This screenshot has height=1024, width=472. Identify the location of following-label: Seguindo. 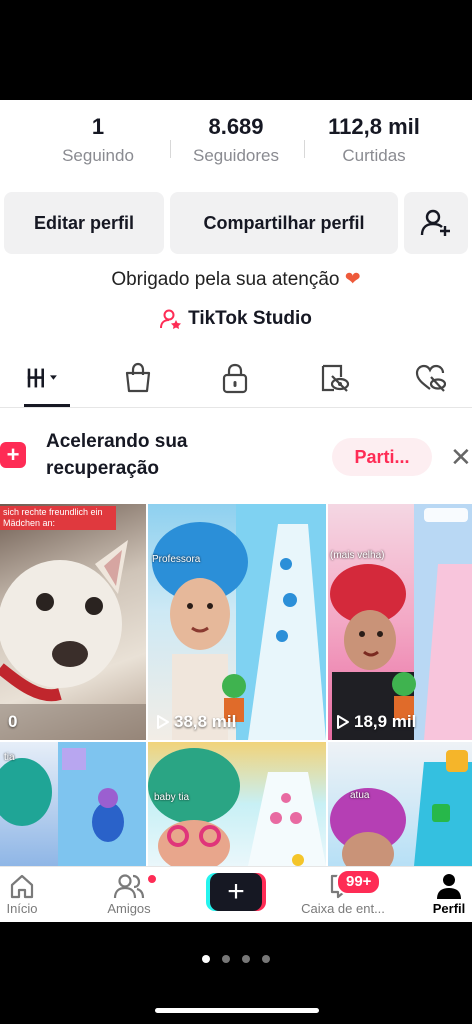
(98, 155).